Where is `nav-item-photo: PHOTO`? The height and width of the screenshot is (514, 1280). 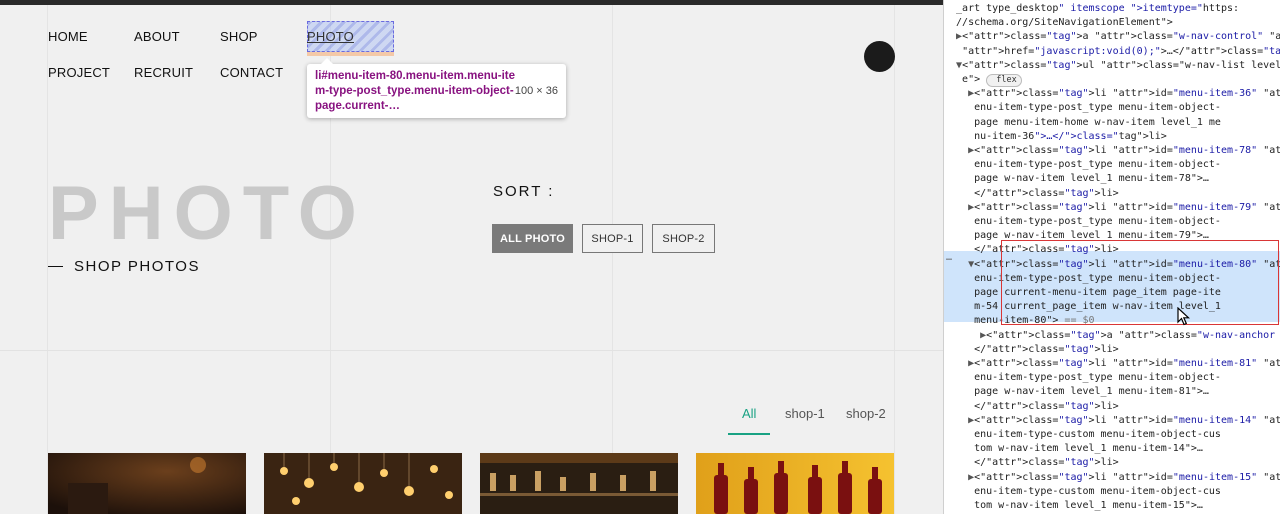
nav-item-photo: PHOTO is located at coordinates (330, 36).